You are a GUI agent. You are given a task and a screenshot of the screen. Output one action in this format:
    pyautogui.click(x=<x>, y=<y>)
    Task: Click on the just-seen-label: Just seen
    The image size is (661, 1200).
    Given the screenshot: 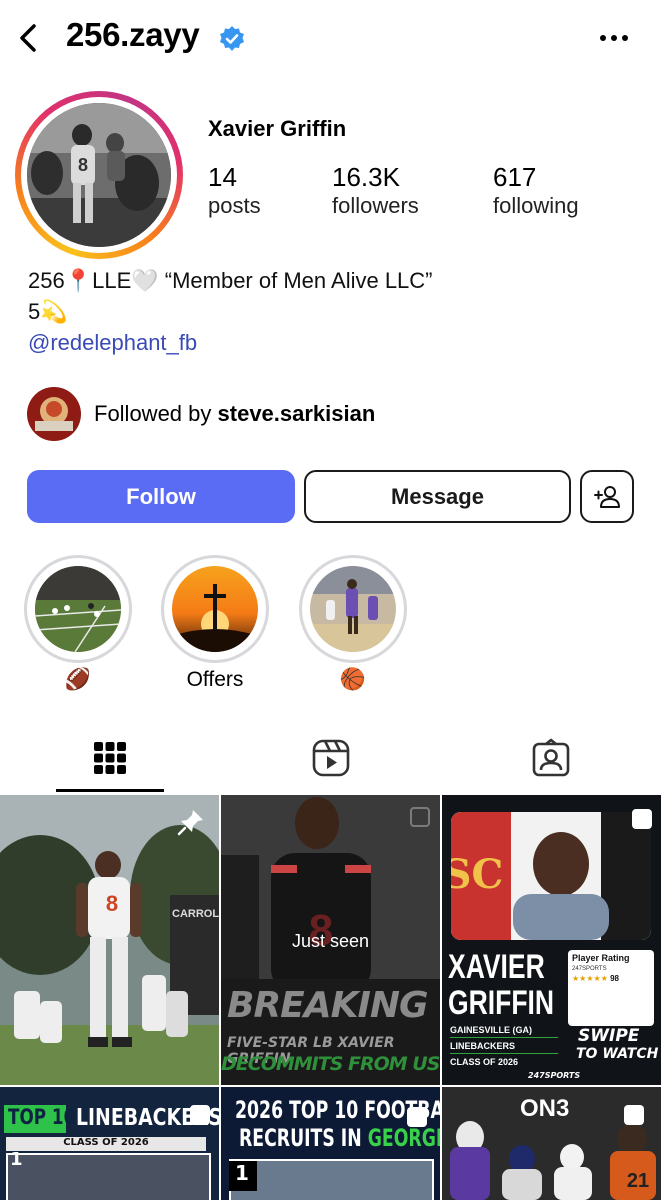 What is the action you would take?
    pyautogui.click(x=330, y=941)
    